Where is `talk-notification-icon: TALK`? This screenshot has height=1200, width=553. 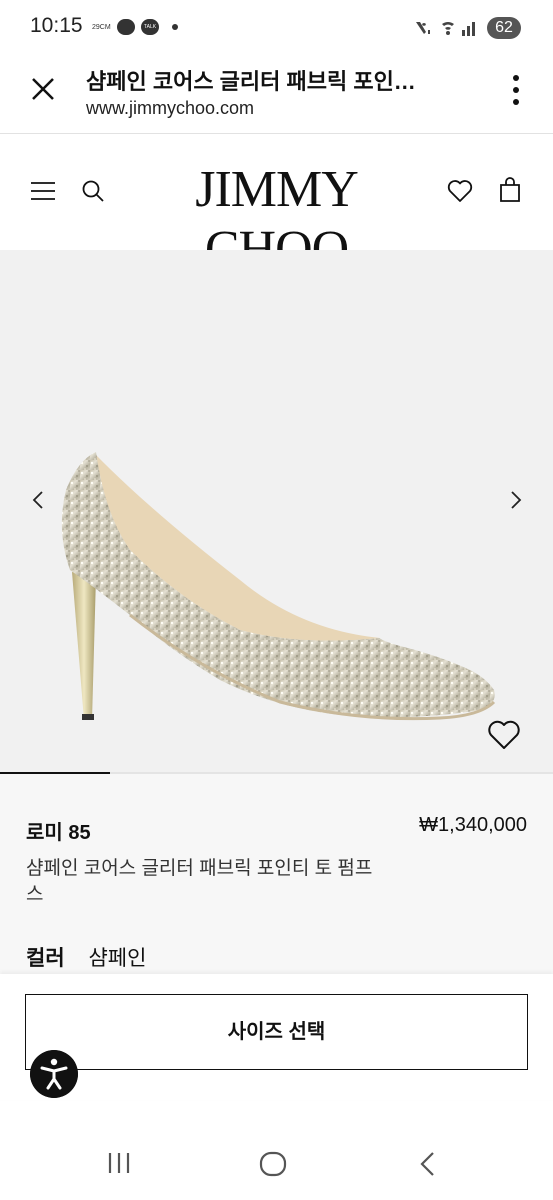
talk-notification-icon: TALK is located at coordinates (150, 27).